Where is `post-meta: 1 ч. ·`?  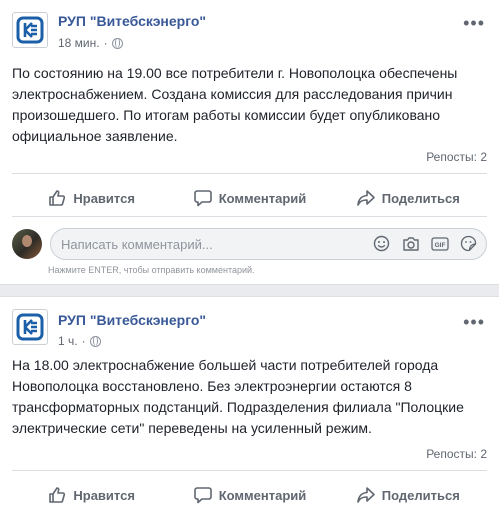 post-meta: 1 ч. · is located at coordinates (79, 341).